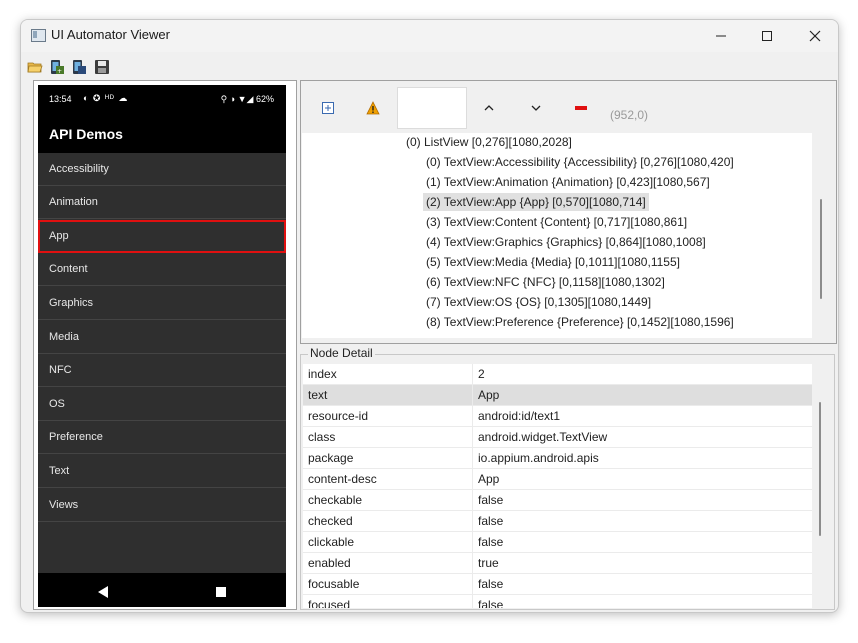 This screenshot has height=643, width=858. I want to click on warning-icon, so click(373, 108).